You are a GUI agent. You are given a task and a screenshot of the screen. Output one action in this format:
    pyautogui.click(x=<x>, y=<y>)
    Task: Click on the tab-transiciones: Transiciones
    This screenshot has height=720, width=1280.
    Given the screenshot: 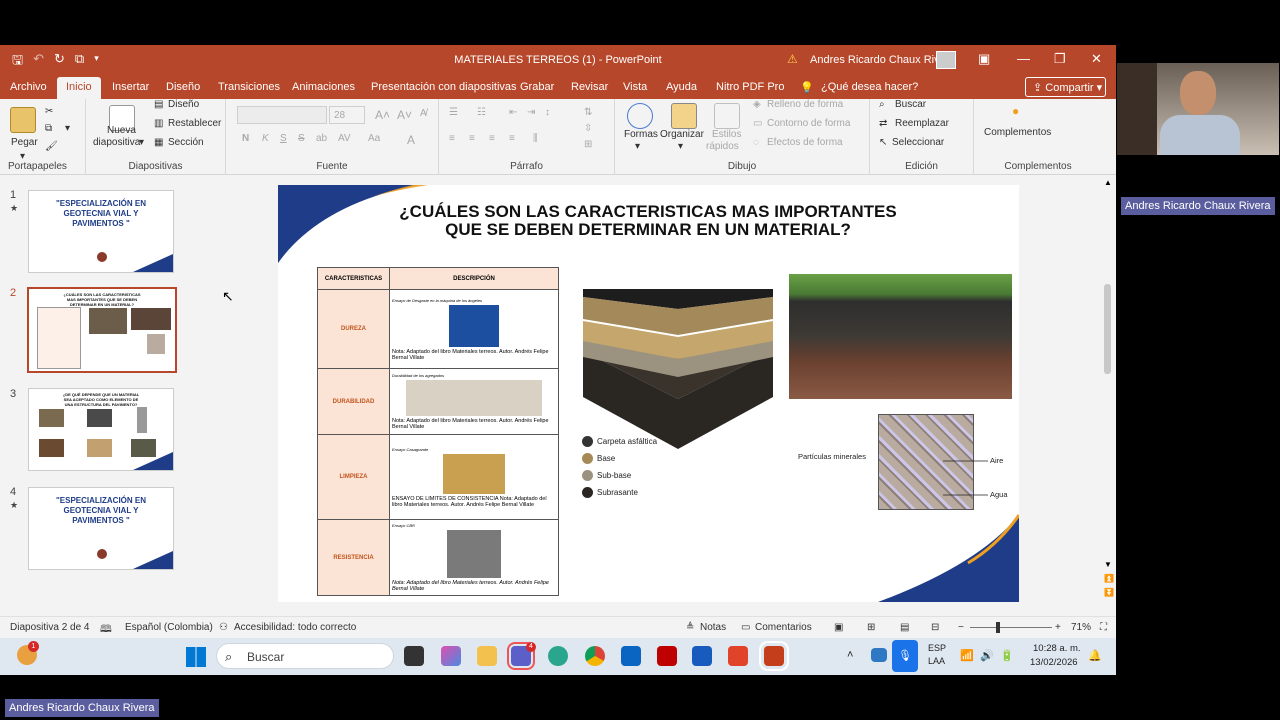 What is the action you would take?
    pyautogui.click(x=249, y=87)
    